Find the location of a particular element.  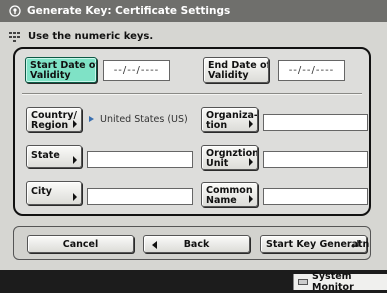

enter-icon is located at coordinates (355, 244).